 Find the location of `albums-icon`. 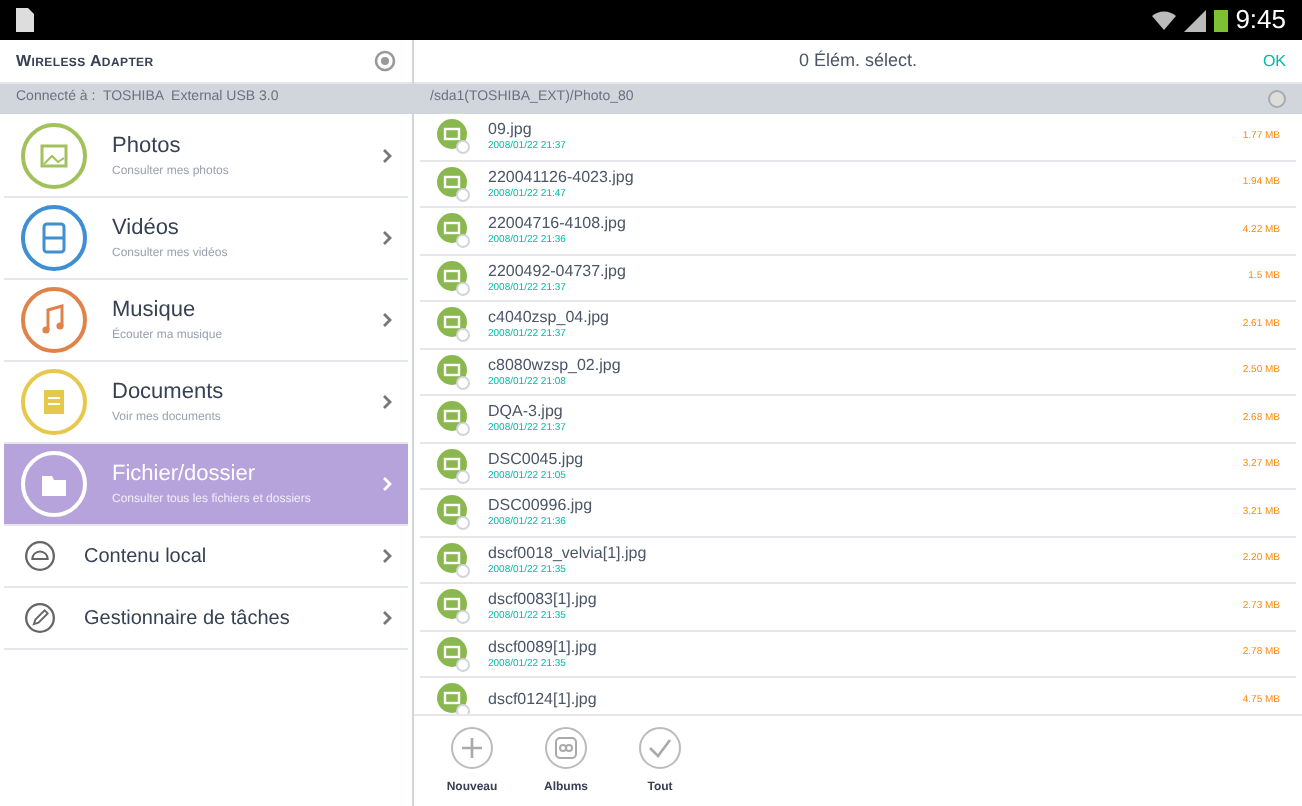

albums-icon is located at coordinates (566, 747).